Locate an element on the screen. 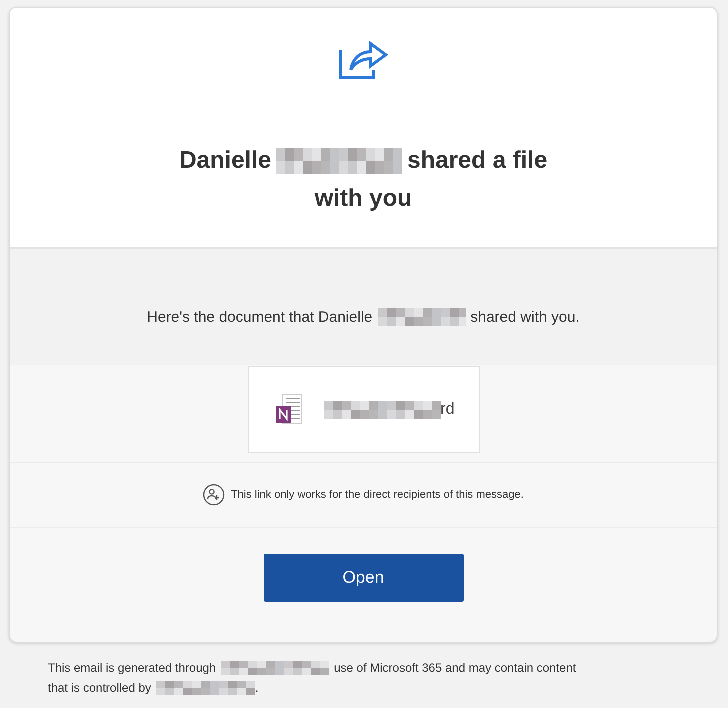  people-icon is located at coordinates (214, 495).